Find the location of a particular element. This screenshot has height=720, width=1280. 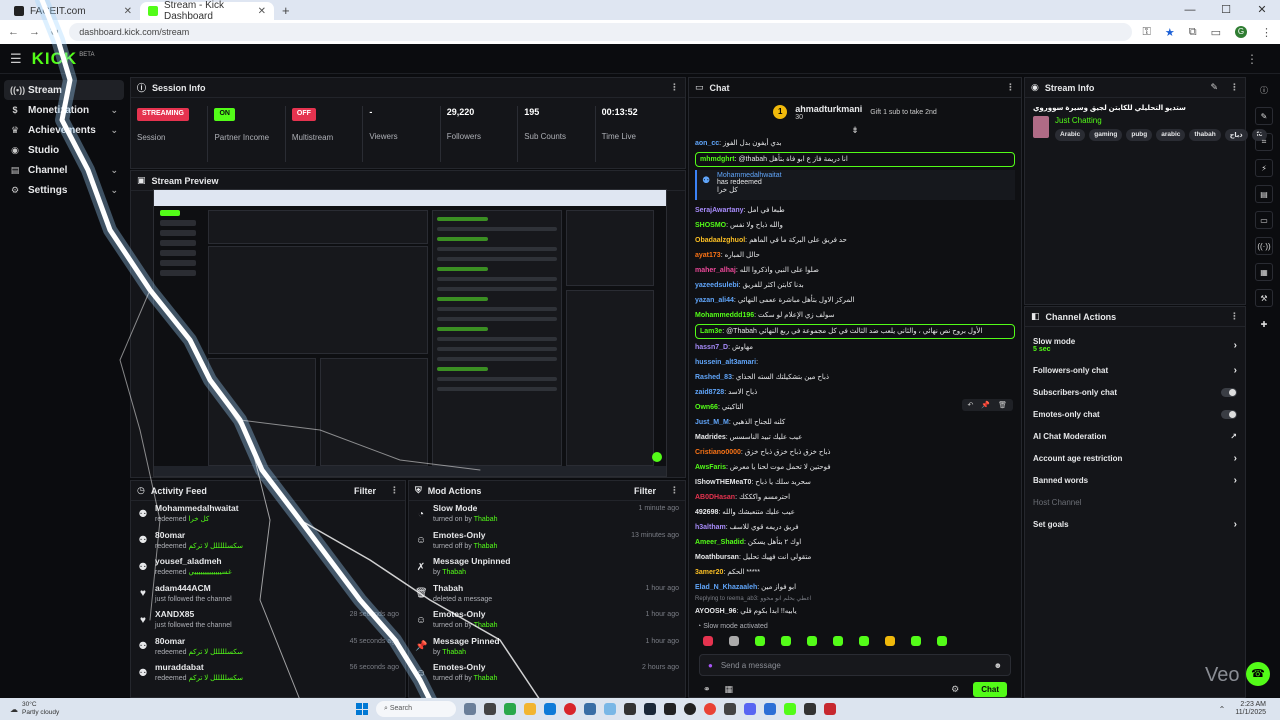

minimize-icon: — is located at coordinates (1190, 10).